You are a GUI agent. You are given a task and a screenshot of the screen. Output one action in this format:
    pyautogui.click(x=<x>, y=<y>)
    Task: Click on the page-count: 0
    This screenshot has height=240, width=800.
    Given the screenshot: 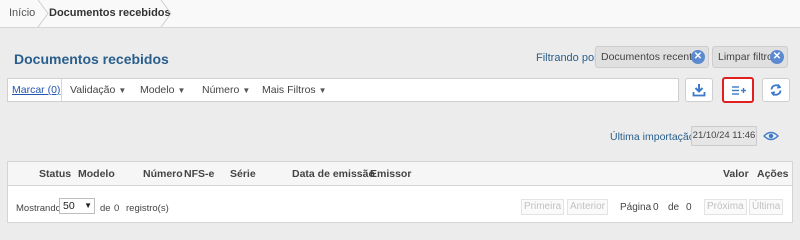 What is the action you would take?
    pyautogui.click(x=689, y=207)
    